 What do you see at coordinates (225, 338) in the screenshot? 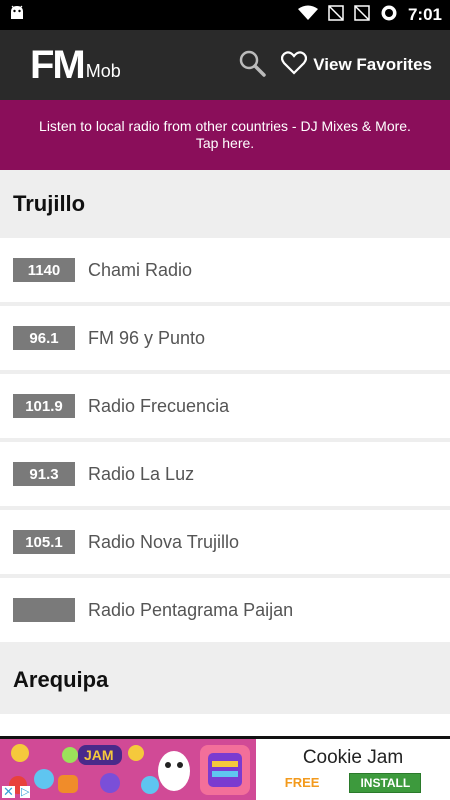
I see `station-item: 96.1 FM 96 y Punto` at bounding box center [225, 338].